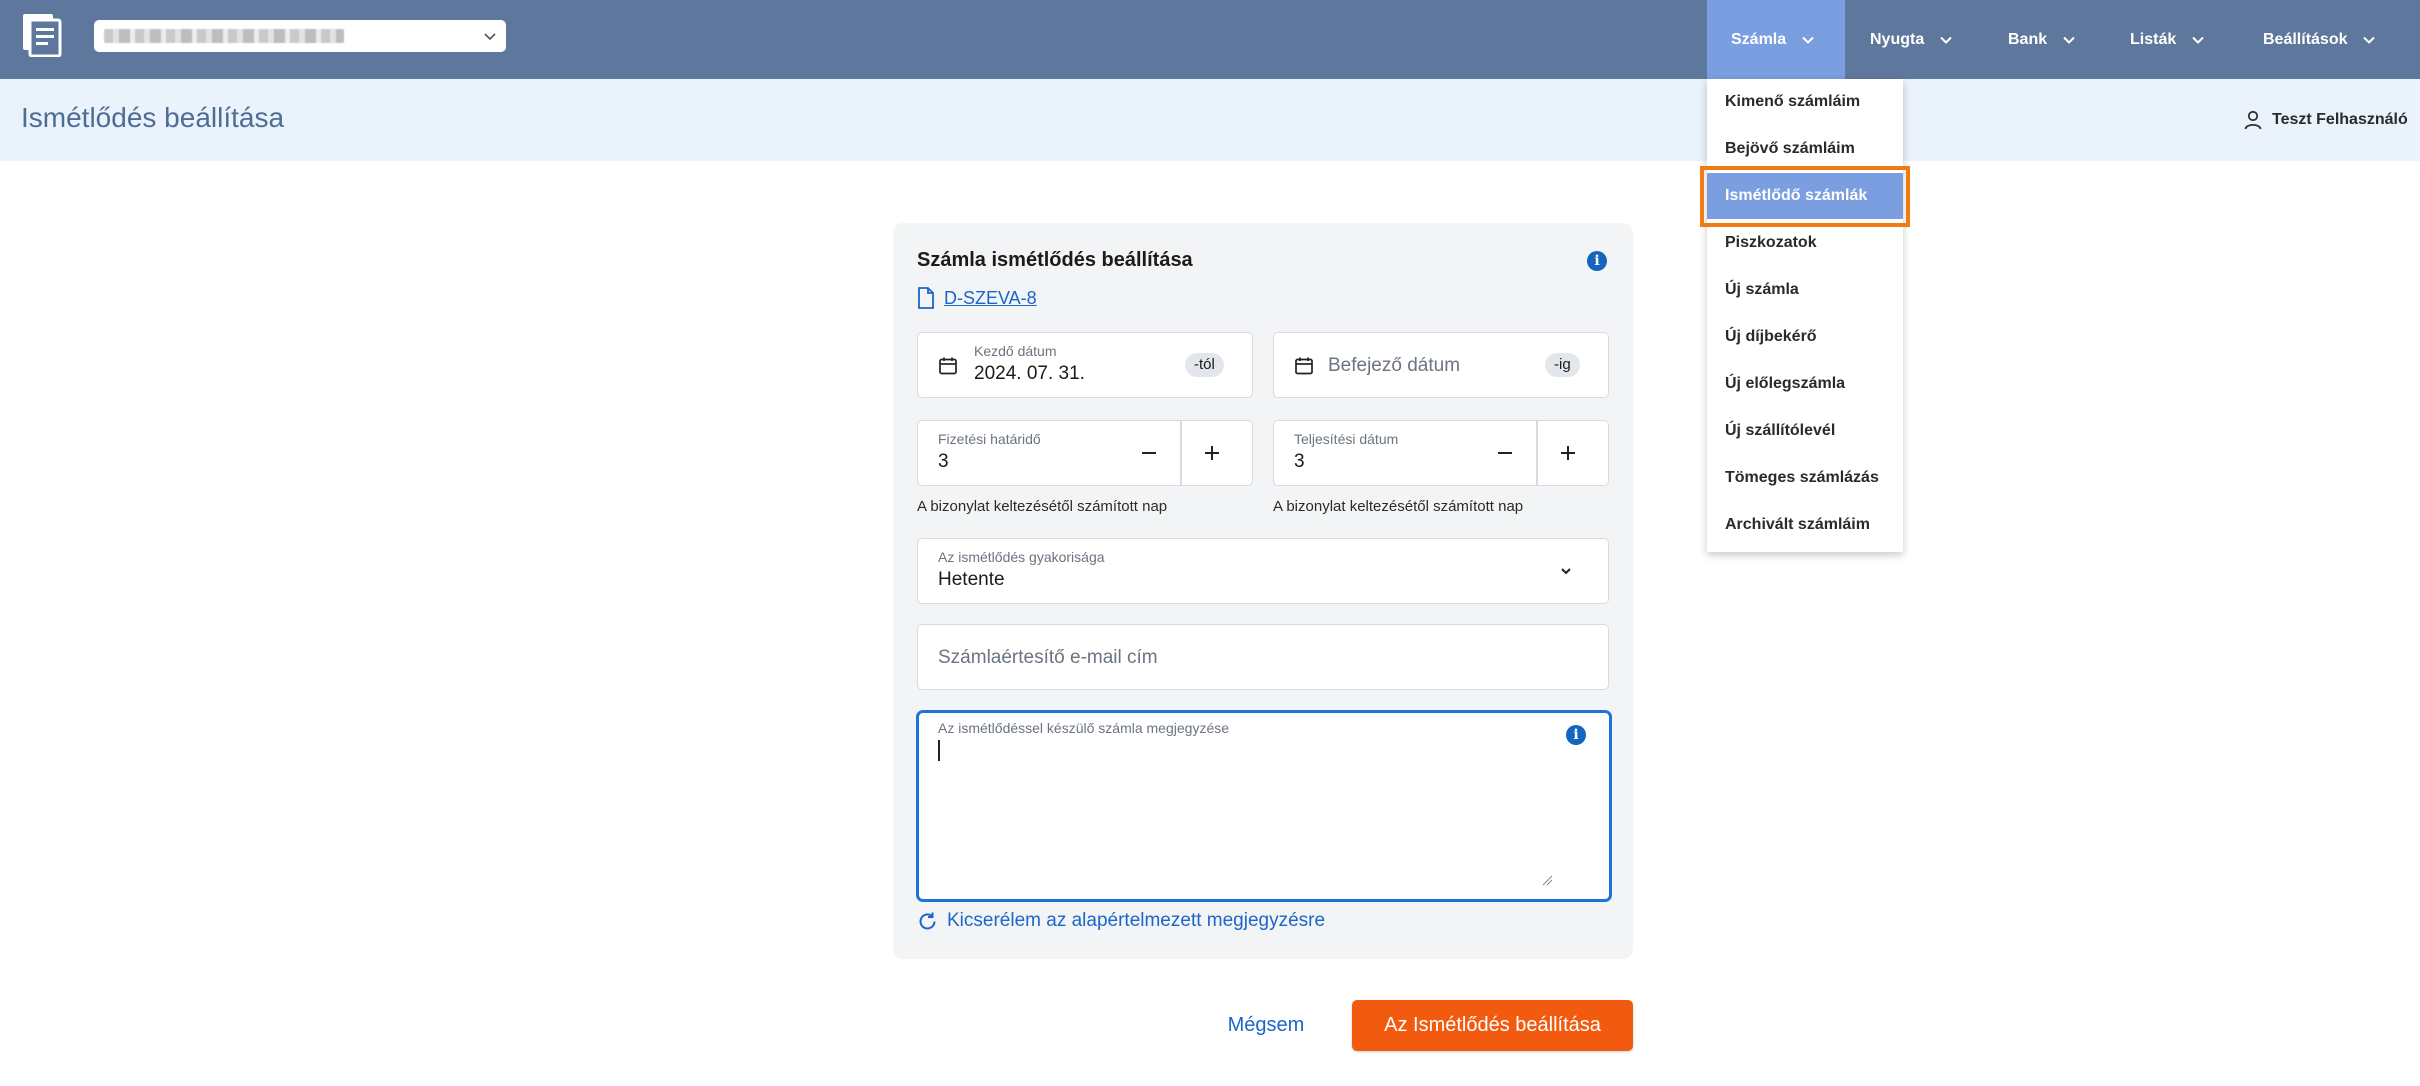  What do you see at coordinates (1805, 243) in the screenshot?
I see `menu-item-drafts: Piszkozatok` at bounding box center [1805, 243].